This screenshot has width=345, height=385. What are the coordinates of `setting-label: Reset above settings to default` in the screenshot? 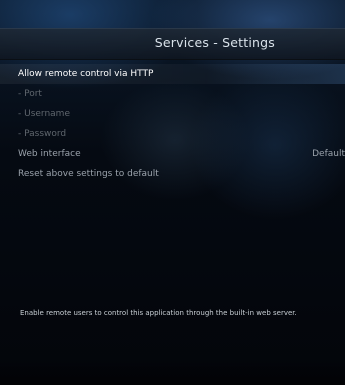 It's located at (88, 174).